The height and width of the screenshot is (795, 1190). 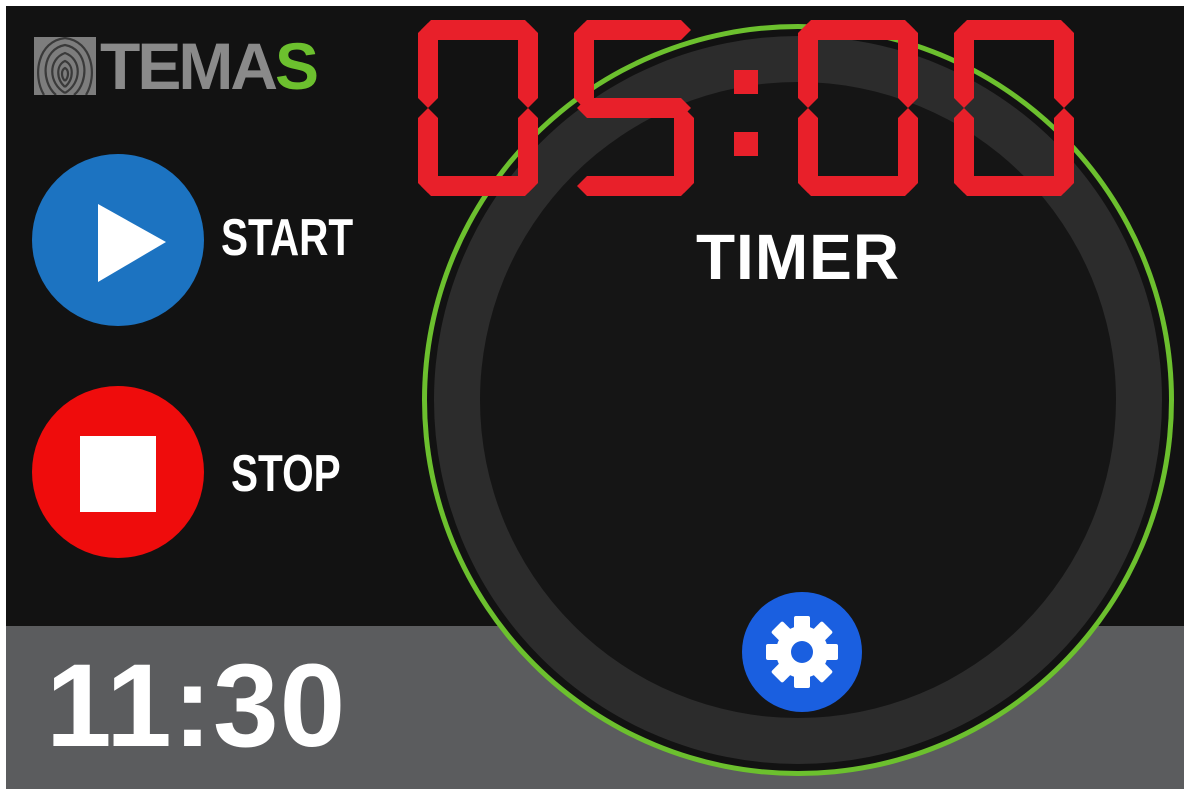 I want to click on stop-button, so click(x=118, y=472).